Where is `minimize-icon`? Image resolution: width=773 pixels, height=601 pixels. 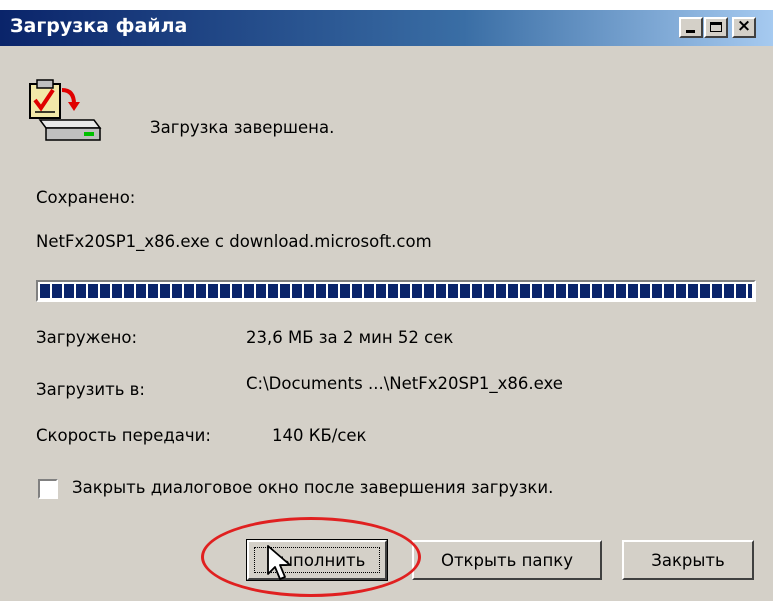
minimize-icon is located at coordinates (690, 31).